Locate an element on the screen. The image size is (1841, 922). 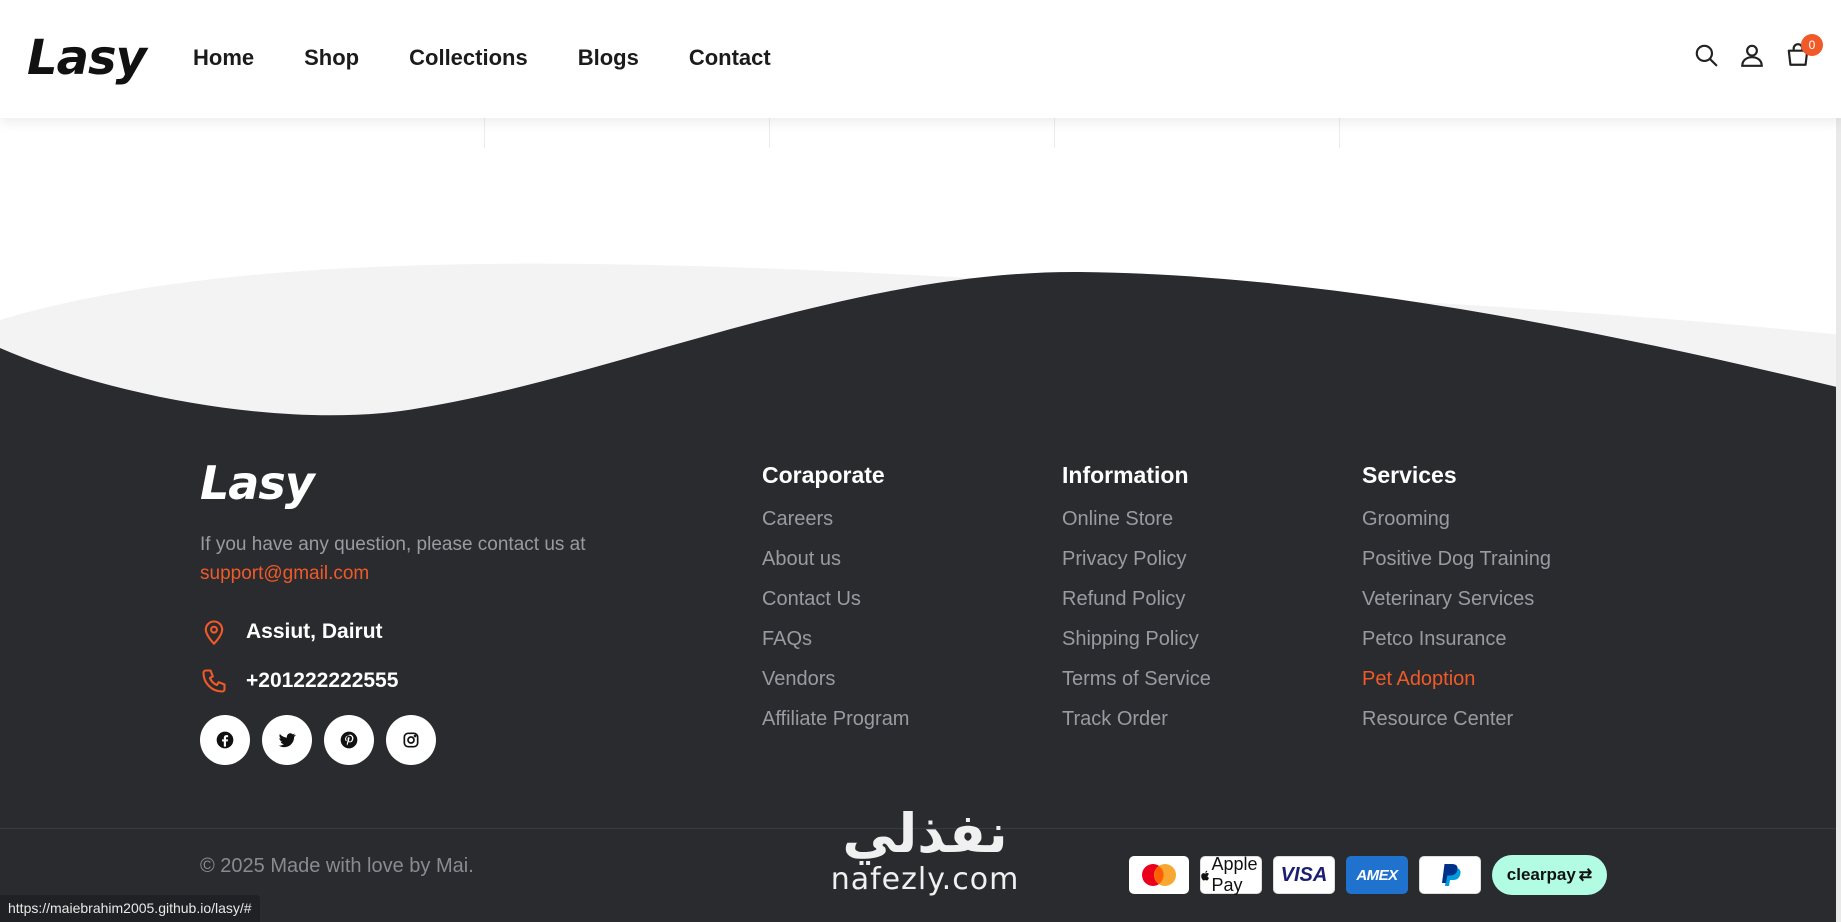
footer-link-grooming: Grooming is located at coordinates (1456, 519).